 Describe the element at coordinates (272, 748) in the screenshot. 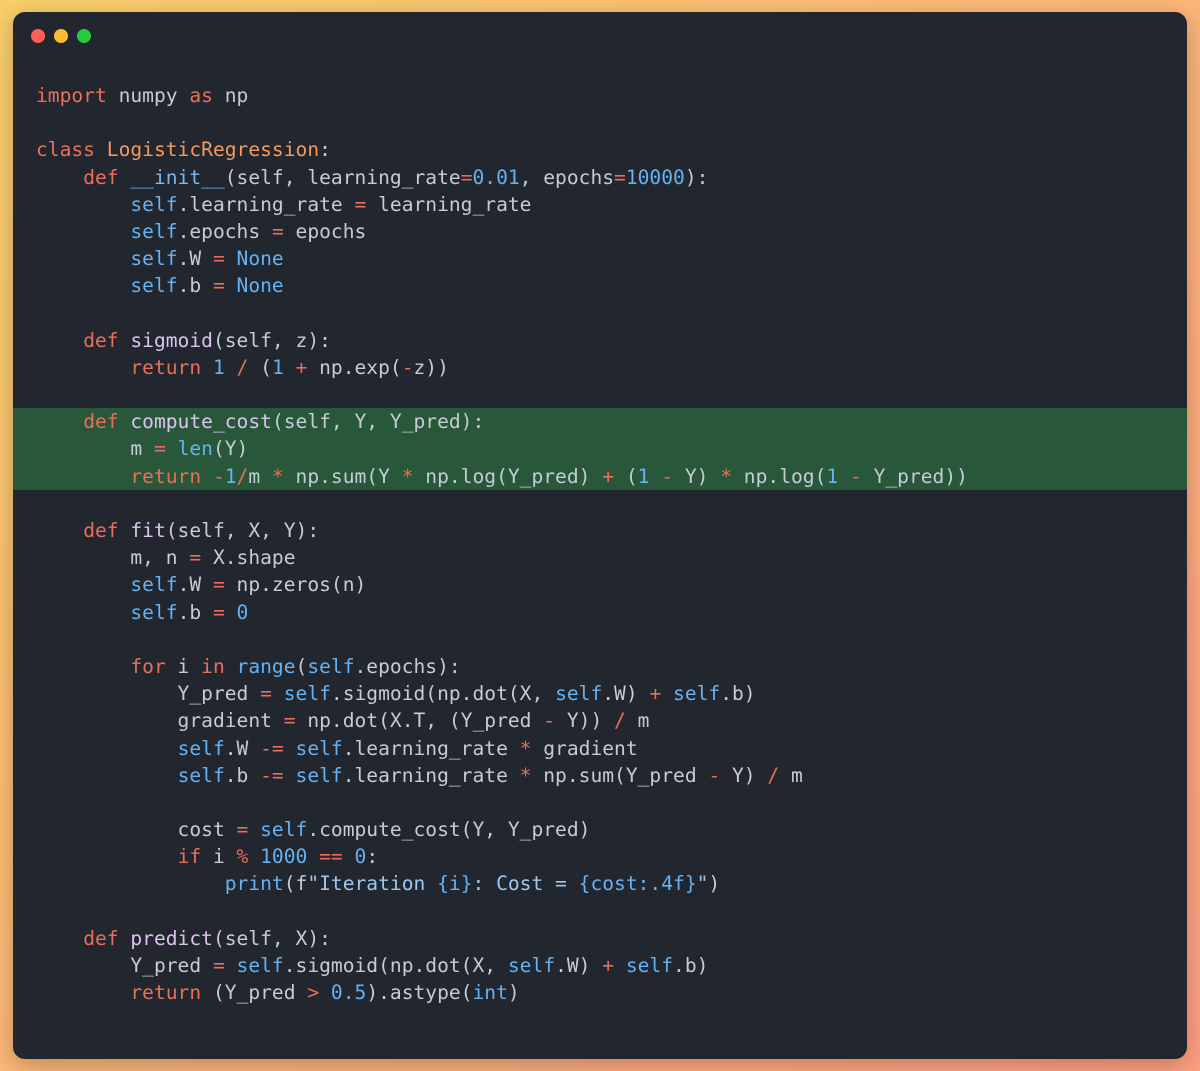

I see `code-token: -=` at that location.